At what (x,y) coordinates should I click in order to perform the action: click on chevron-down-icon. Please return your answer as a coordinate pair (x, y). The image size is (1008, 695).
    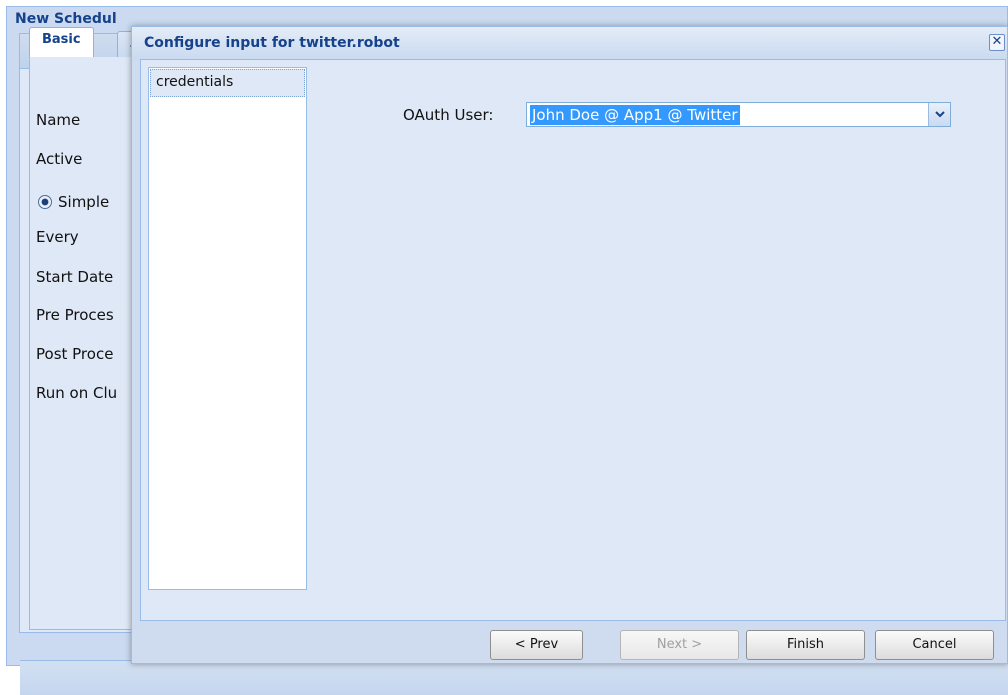
    Looking at the image, I should click on (940, 114).